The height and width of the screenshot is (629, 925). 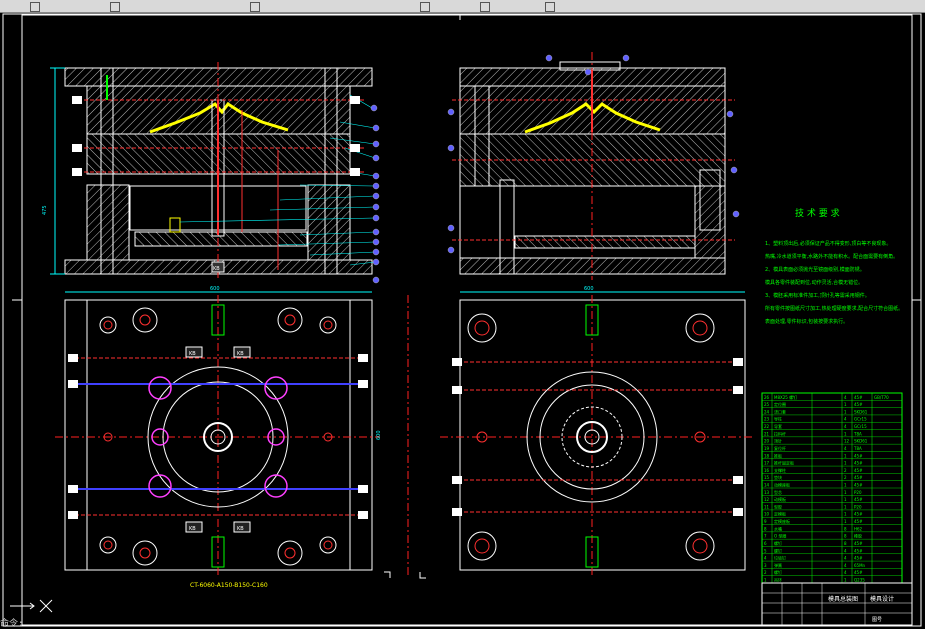 What do you see at coordinates (778, 528) in the screenshot?
I see `bom-cell: 水嘴` at bounding box center [778, 528].